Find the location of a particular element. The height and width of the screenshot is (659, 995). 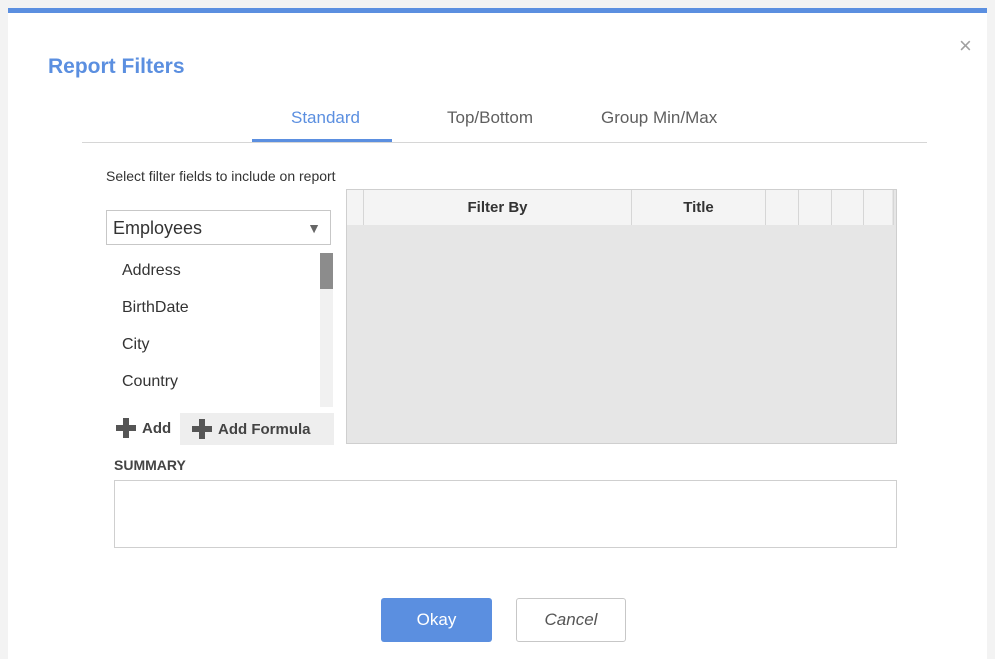

field-list: Address BirthDate City Country is located at coordinates (218, 328).